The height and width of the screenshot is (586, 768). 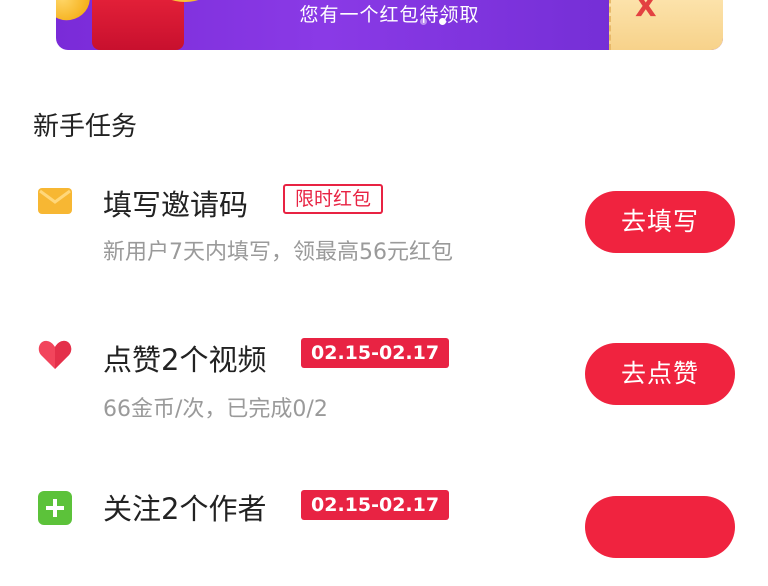 What do you see at coordinates (85, 127) in the screenshot?
I see `section-title: 新手任务` at bounding box center [85, 127].